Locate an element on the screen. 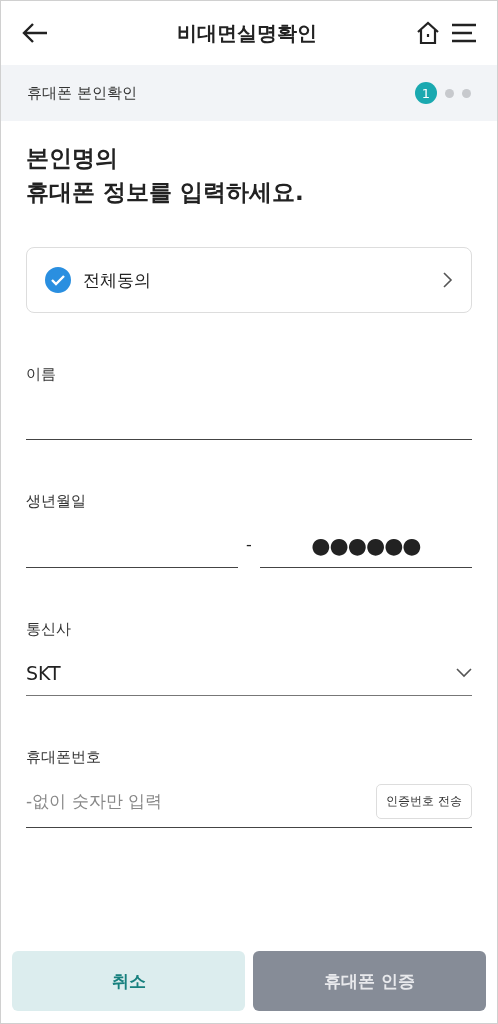 This screenshot has width=498, height=1024. agree-all-row: 전체동의 is located at coordinates (249, 280).